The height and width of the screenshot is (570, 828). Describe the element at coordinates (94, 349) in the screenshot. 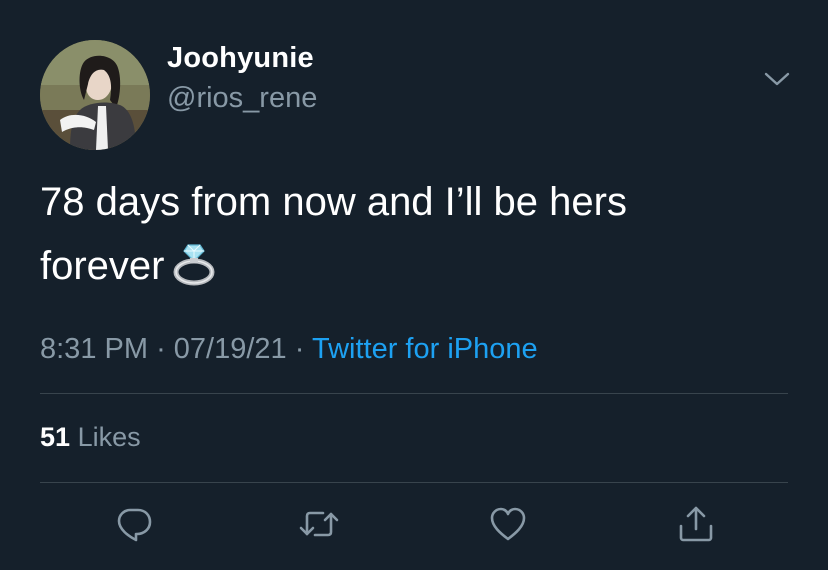

I see `tweet-time: 8:31 PM` at that location.